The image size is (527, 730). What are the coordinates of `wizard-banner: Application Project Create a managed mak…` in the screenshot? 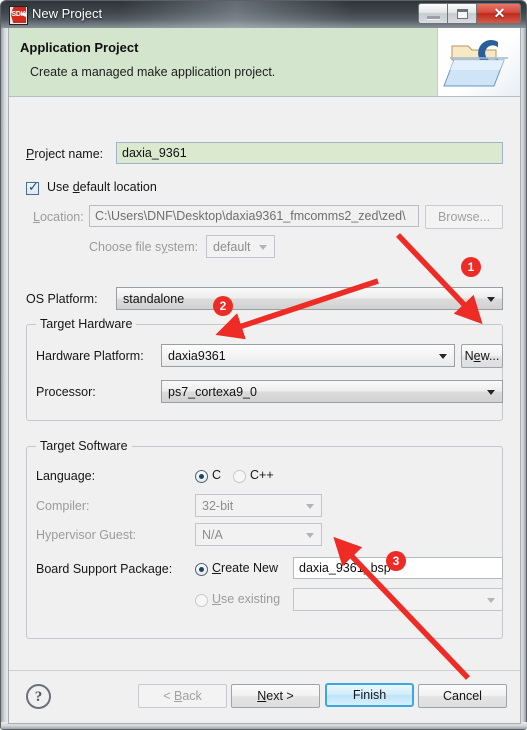 It's located at (264, 62).